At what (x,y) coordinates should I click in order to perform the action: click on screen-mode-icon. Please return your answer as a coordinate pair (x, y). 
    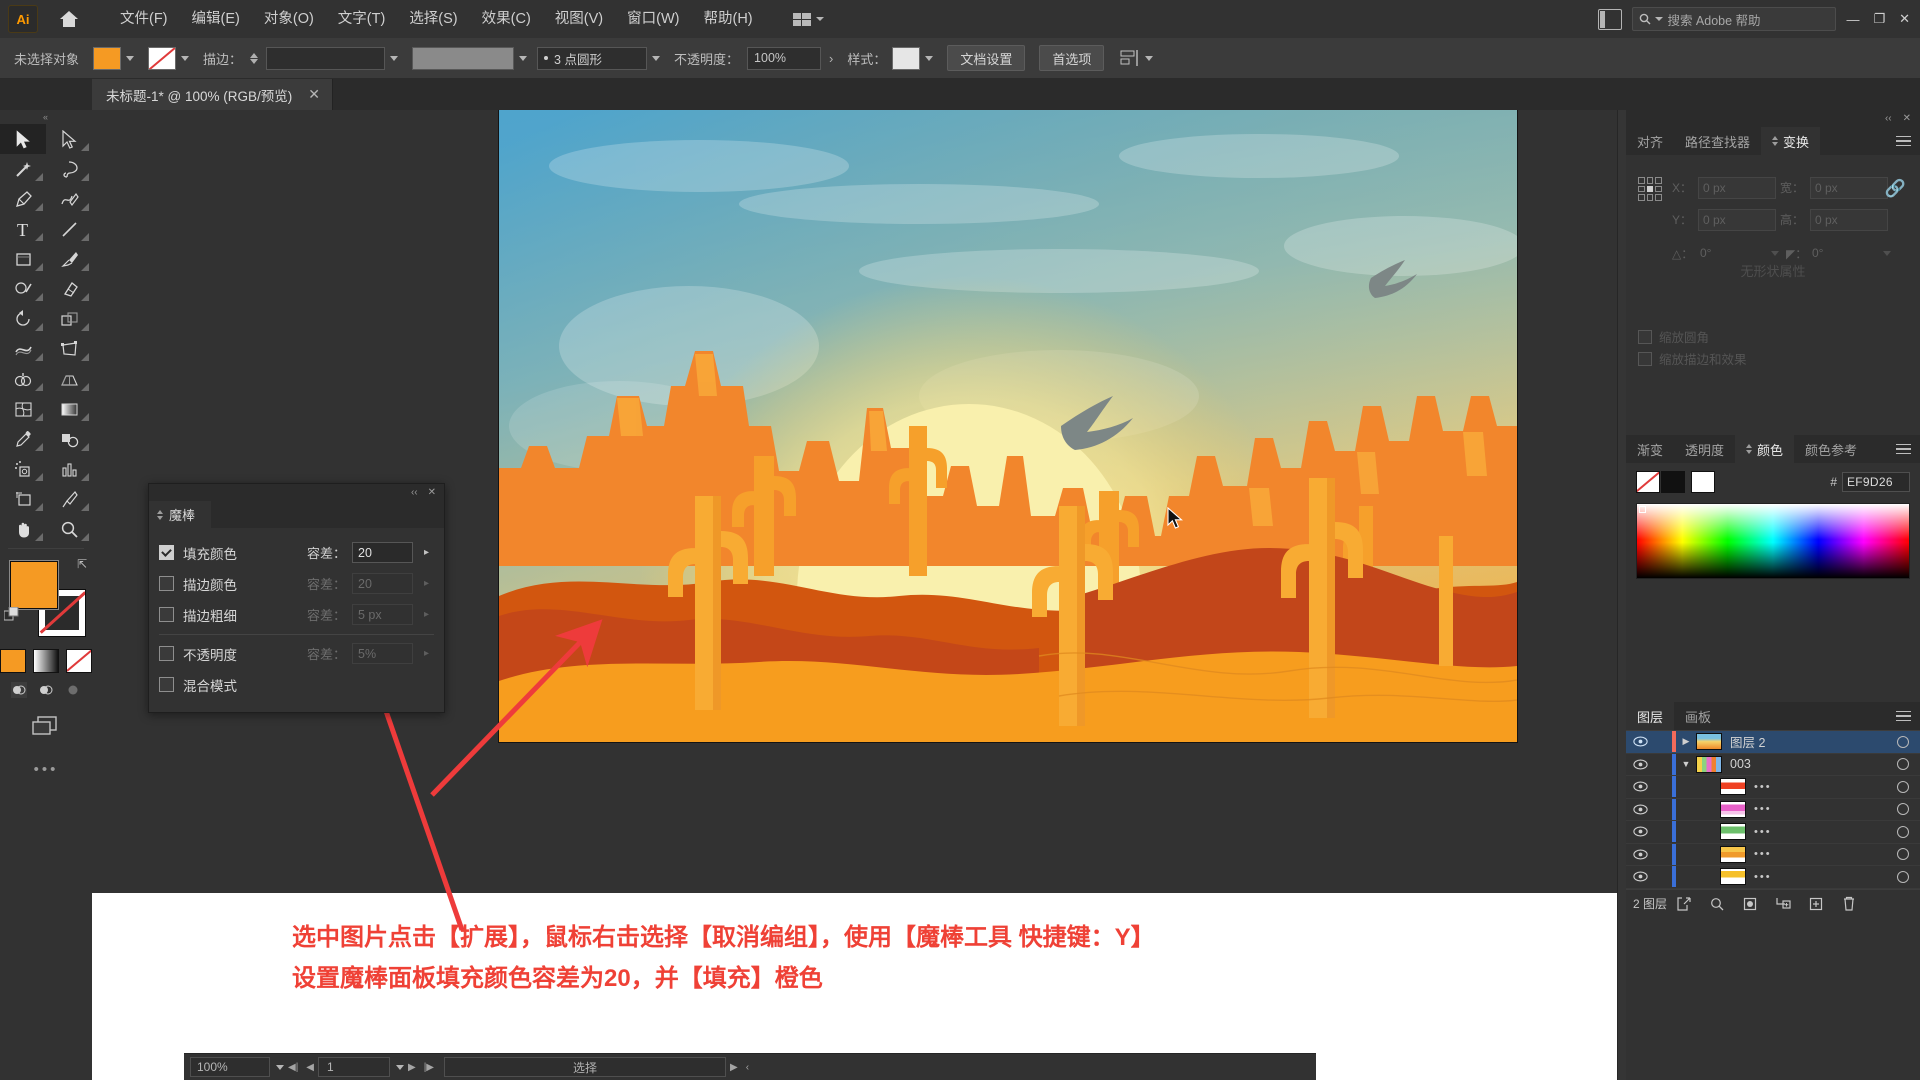
    Looking at the image, I should click on (46, 726).